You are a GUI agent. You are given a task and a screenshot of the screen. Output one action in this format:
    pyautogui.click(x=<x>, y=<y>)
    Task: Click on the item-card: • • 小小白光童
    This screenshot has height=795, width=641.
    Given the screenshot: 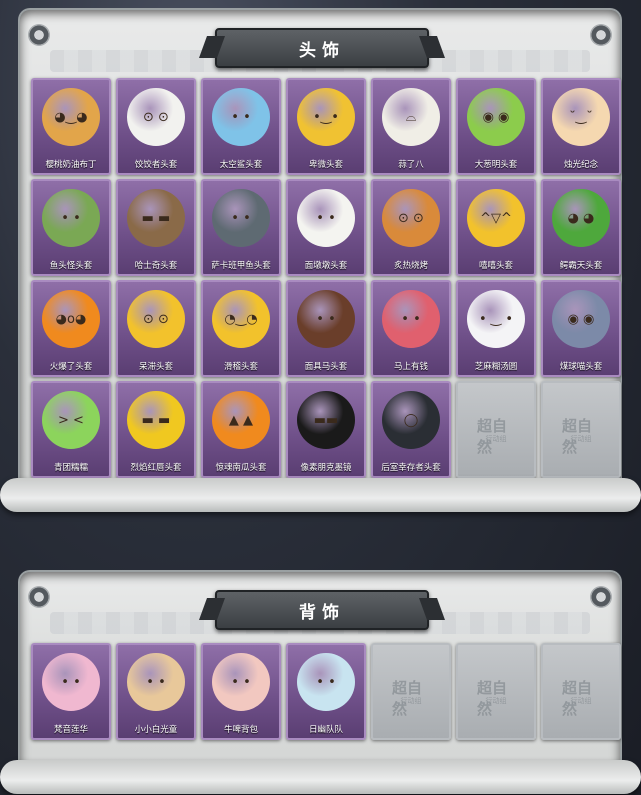 What is the action you would take?
    pyautogui.click(x=156, y=691)
    